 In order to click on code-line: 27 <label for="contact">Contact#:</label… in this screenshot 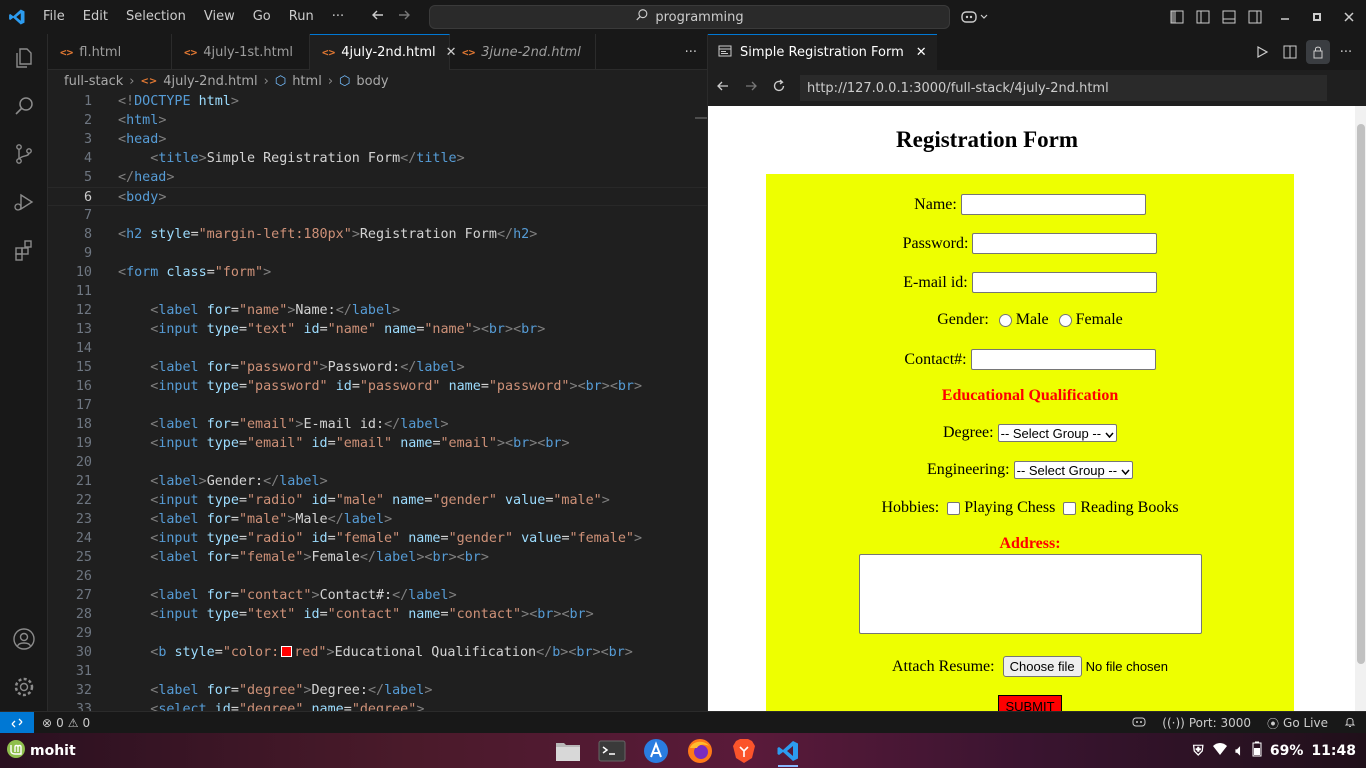, I will do `click(377, 595)`.